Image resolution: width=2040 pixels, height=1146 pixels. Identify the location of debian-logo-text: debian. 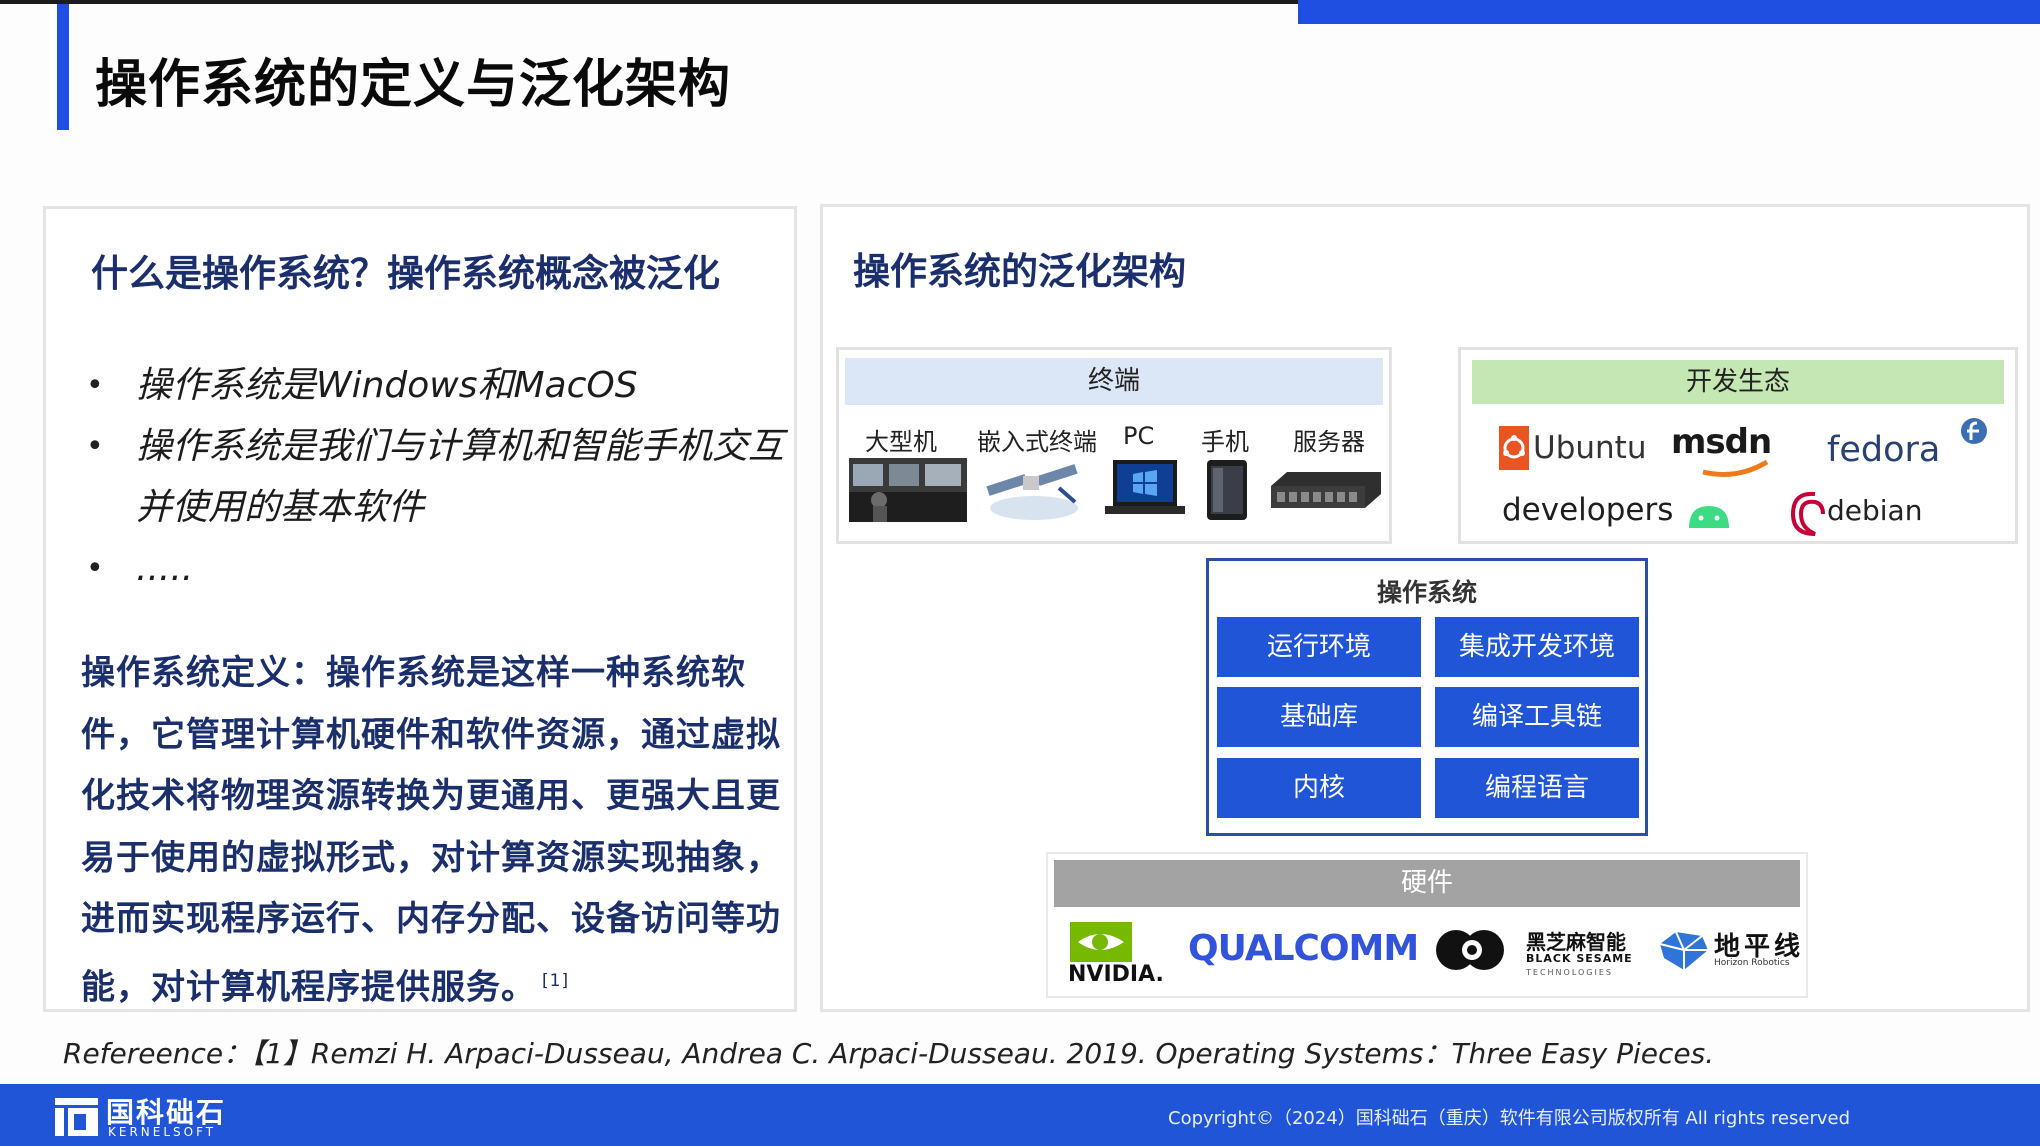
(1875, 510).